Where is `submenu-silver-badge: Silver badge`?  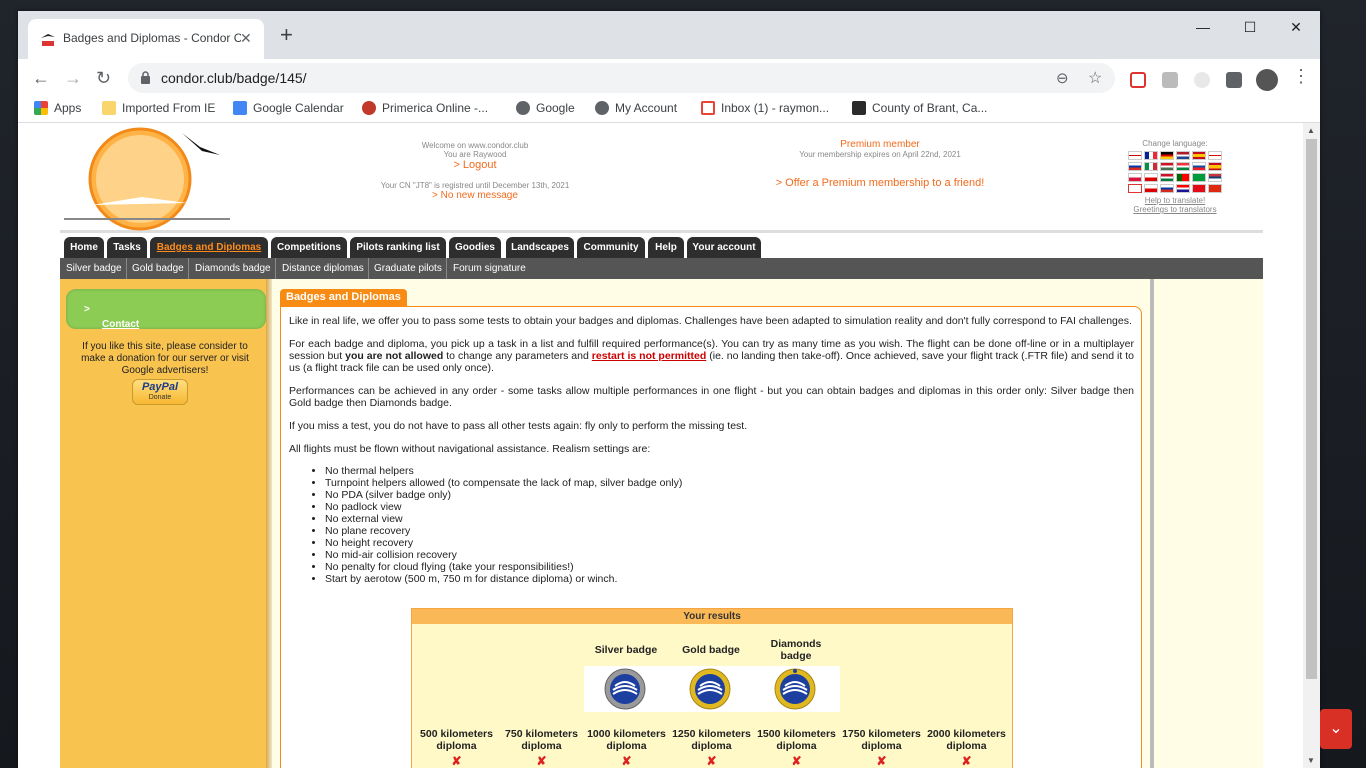 submenu-silver-badge: Silver badge is located at coordinates (94, 268).